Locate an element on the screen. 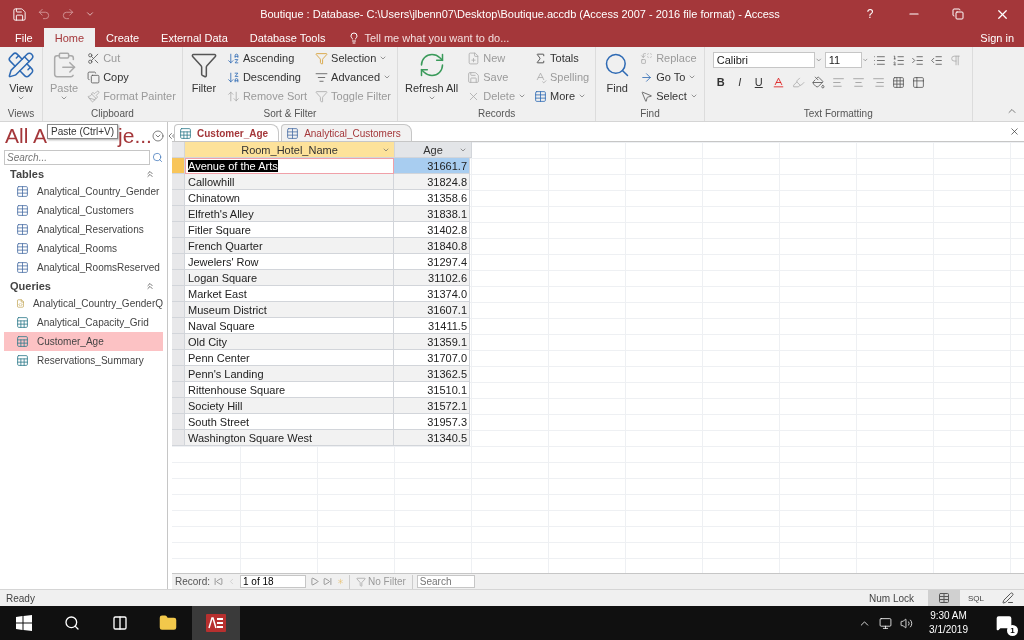 Image resolution: width=1024 pixels, height=640 pixels. task-view-icon is located at coordinates (120, 623).